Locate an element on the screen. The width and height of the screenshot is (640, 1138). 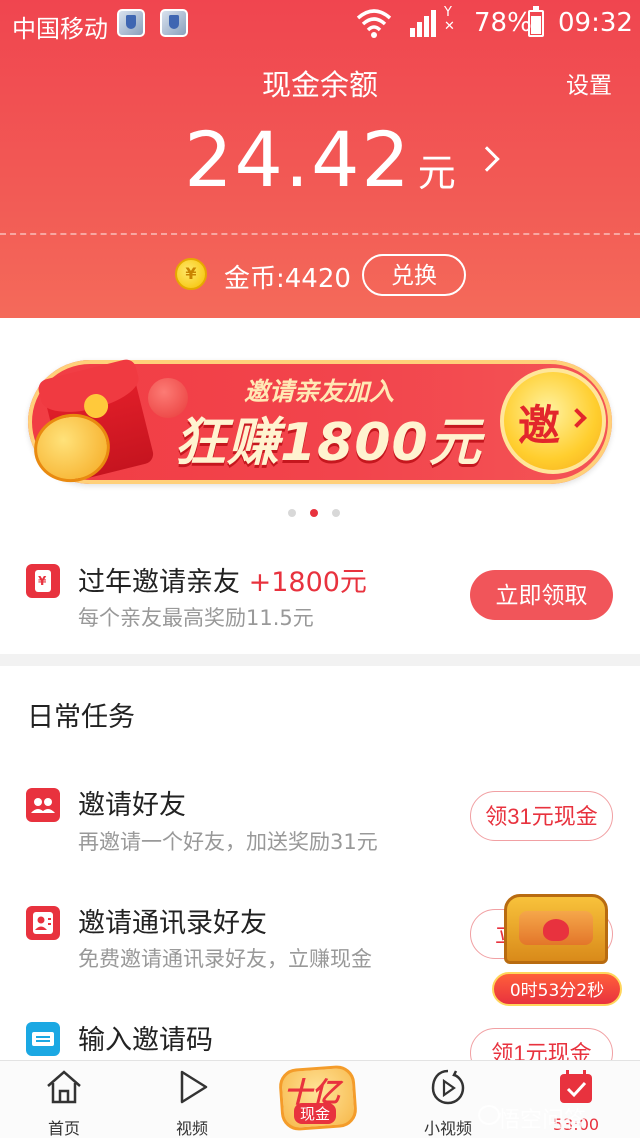
contacts-icon is located at coordinates (43, 923).